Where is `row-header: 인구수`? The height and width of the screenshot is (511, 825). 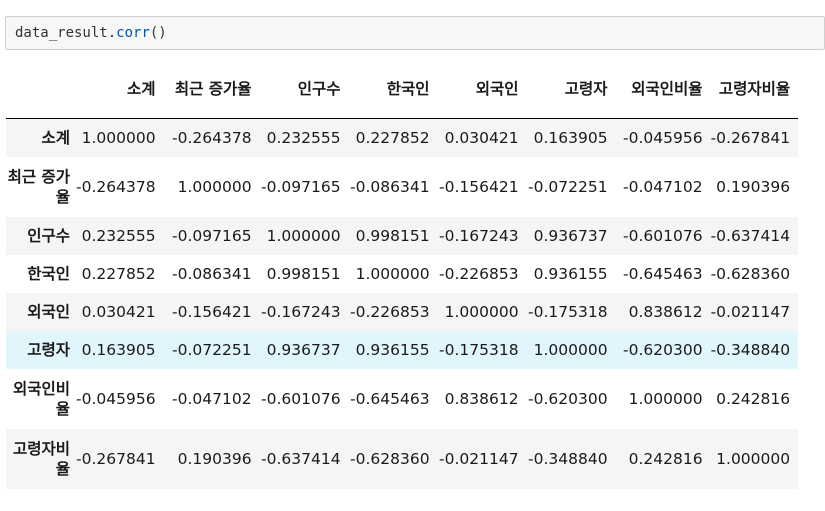
row-header: 인구수 is located at coordinates (48, 235).